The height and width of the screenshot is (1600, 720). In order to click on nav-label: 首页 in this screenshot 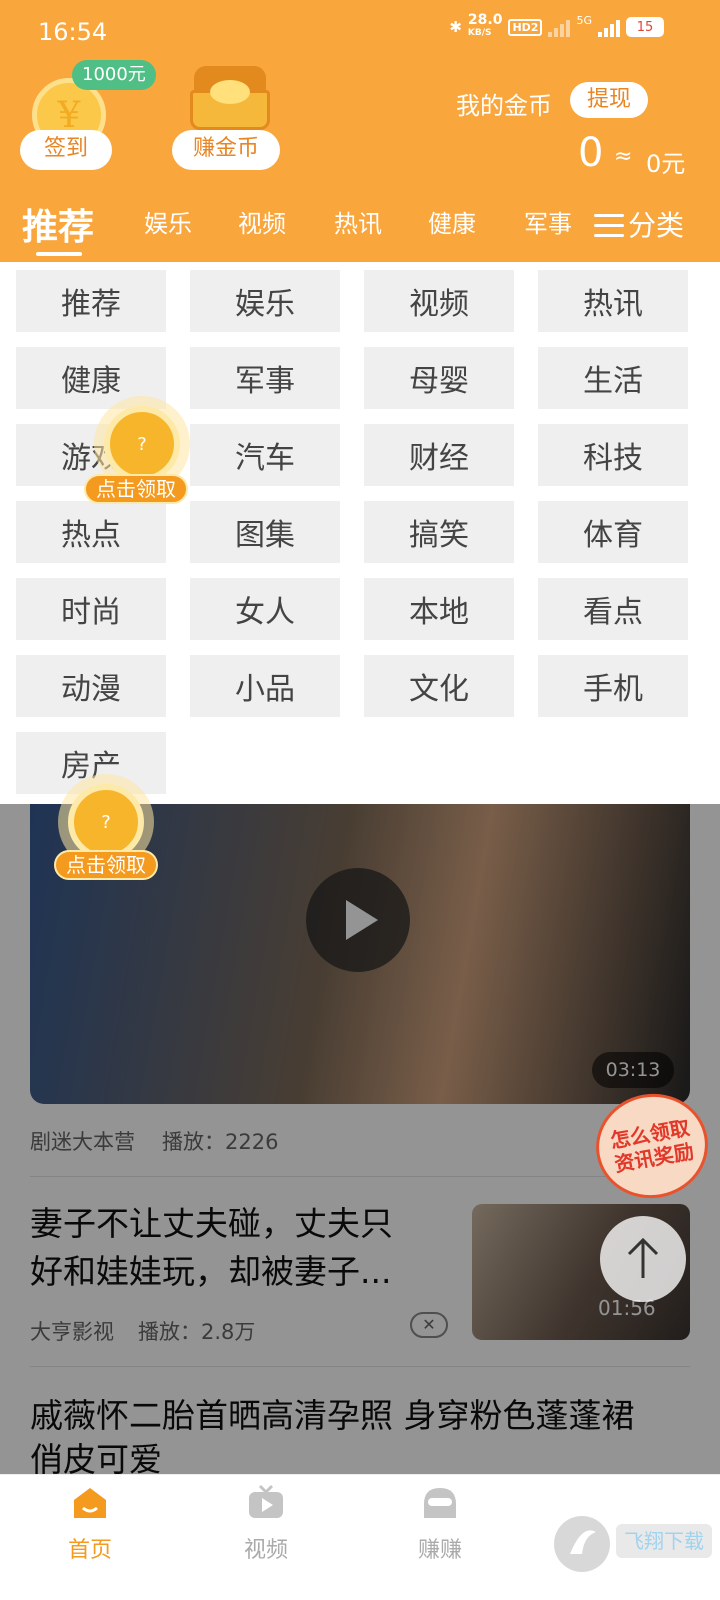, I will do `click(89, 1550)`.